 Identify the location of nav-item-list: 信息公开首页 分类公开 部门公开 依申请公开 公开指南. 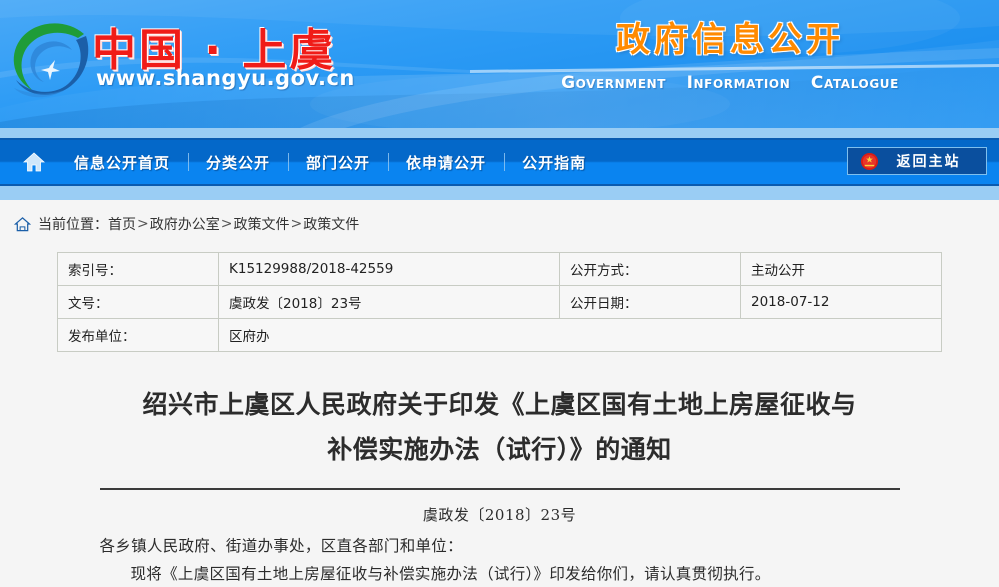
(308, 162).